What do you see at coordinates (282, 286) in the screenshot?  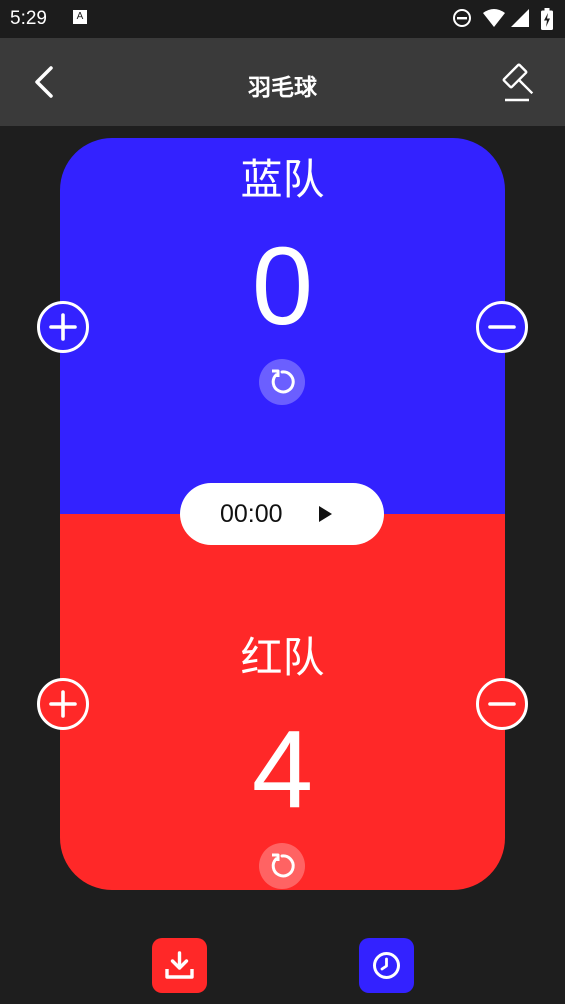 I see `blue-team-score: 0` at bounding box center [282, 286].